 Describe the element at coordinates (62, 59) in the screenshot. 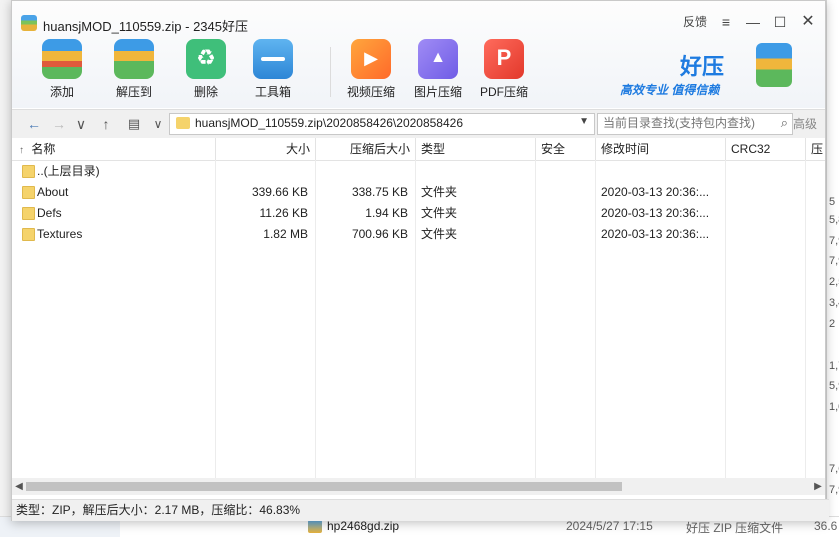

I see `add-archive-icon` at that location.